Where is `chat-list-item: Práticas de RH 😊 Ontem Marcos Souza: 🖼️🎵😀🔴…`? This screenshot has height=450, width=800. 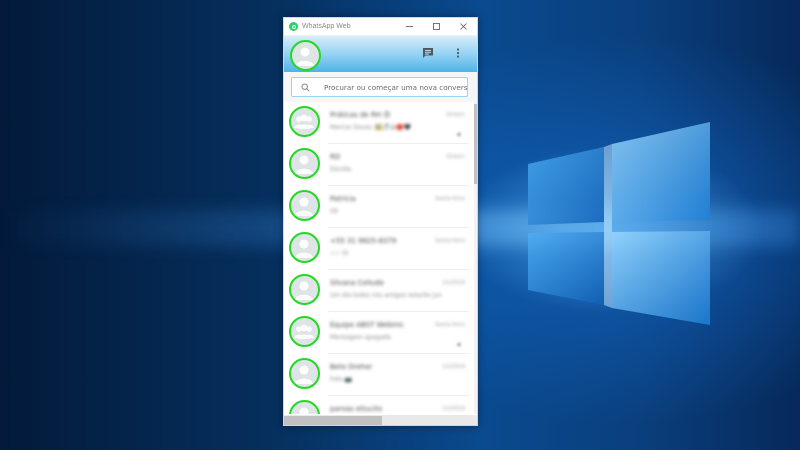
chat-list-item: Práticas de RH 😊 Ontem Marcos Souza: 🖼️🎵😀🔴… is located at coordinates (378, 123).